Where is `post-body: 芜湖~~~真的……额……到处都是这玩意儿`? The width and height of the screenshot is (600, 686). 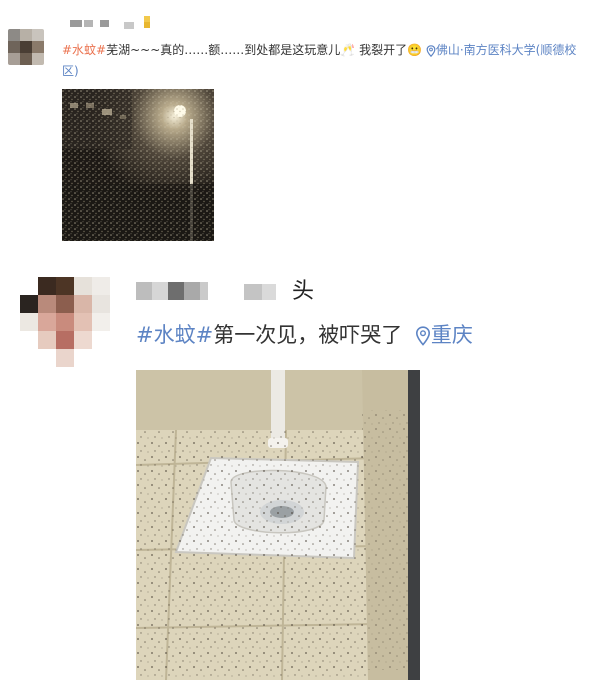 post-body: 芜湖~~~真的……额……到处都是这玩意儿 is located at coordinates (223, 50).